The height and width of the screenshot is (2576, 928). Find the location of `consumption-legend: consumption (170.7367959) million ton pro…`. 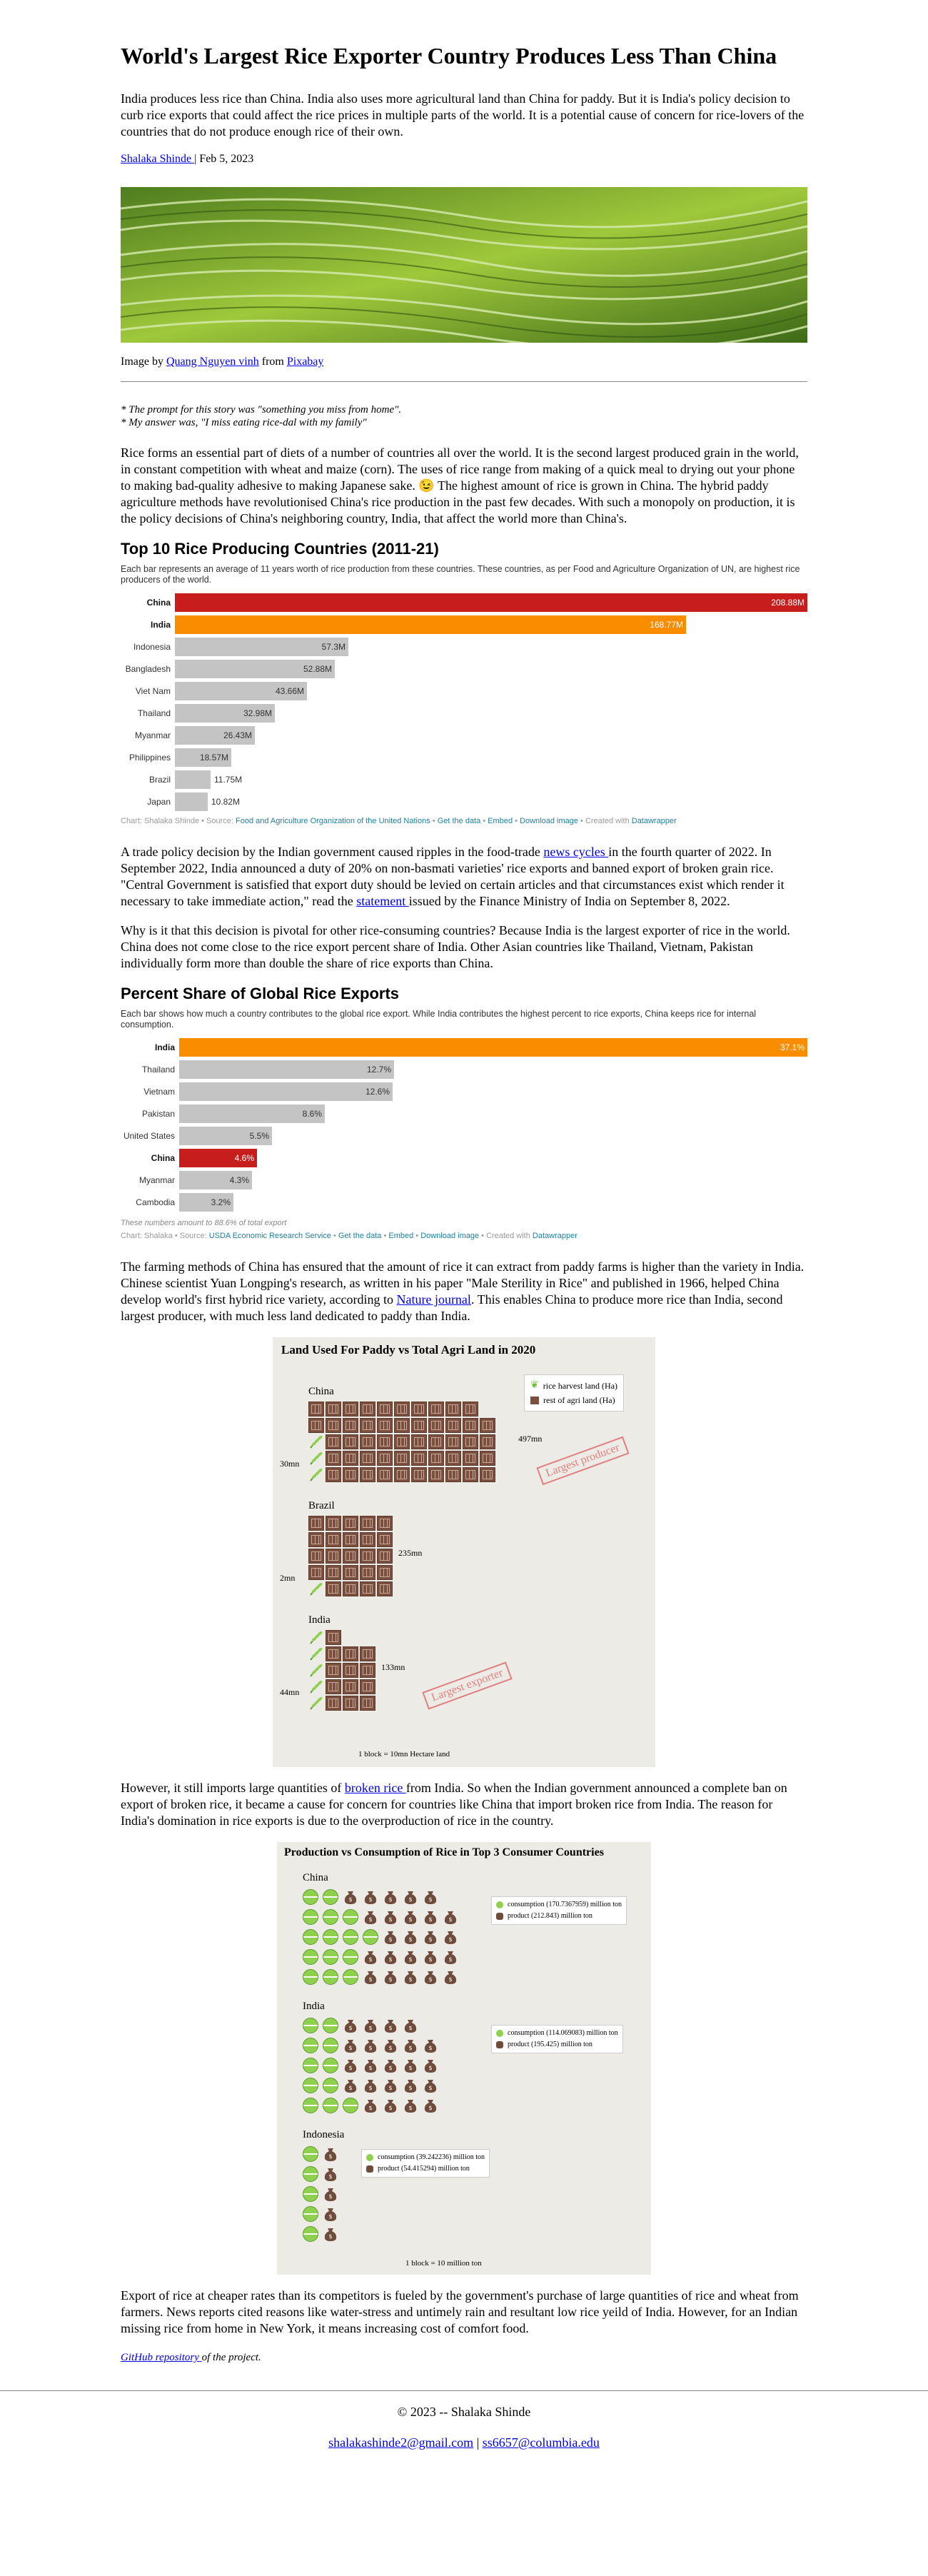

consumption-legend: consumption (170.7367959) million ton pro… is located at coordinates (559, 1910).